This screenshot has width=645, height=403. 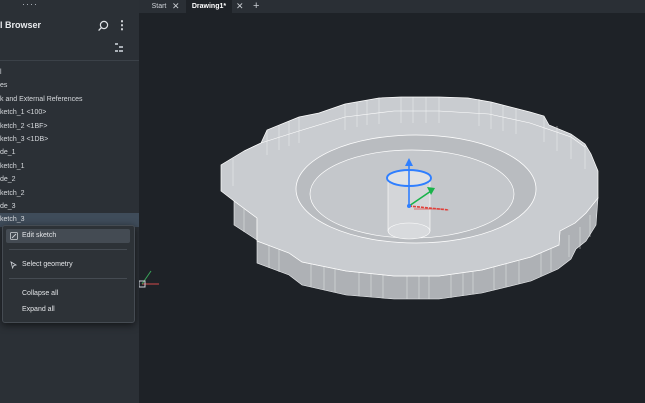 I want to click on tab-drawing1: Drawing1*, so click(x=209, y=6).